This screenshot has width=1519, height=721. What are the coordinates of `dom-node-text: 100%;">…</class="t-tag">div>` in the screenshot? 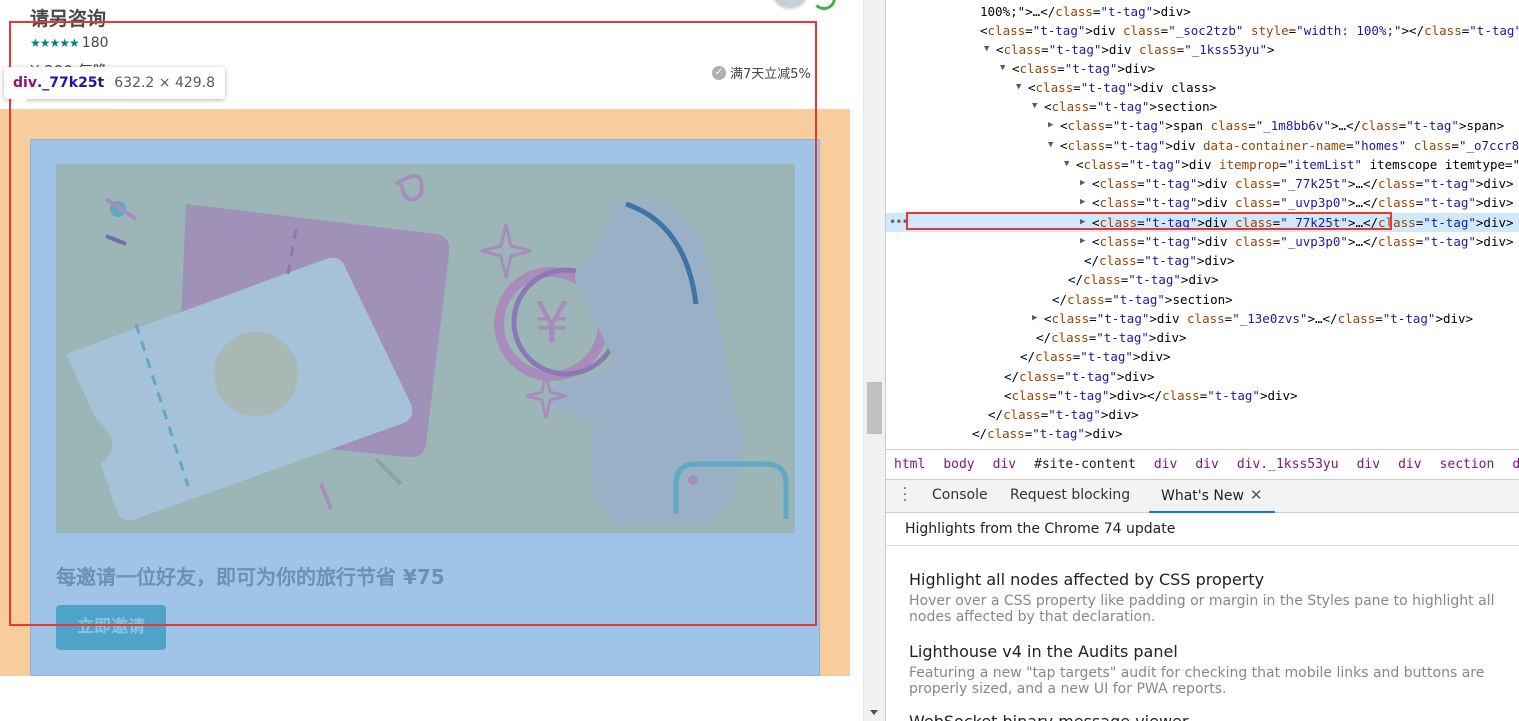 It's located at (1085, 11).